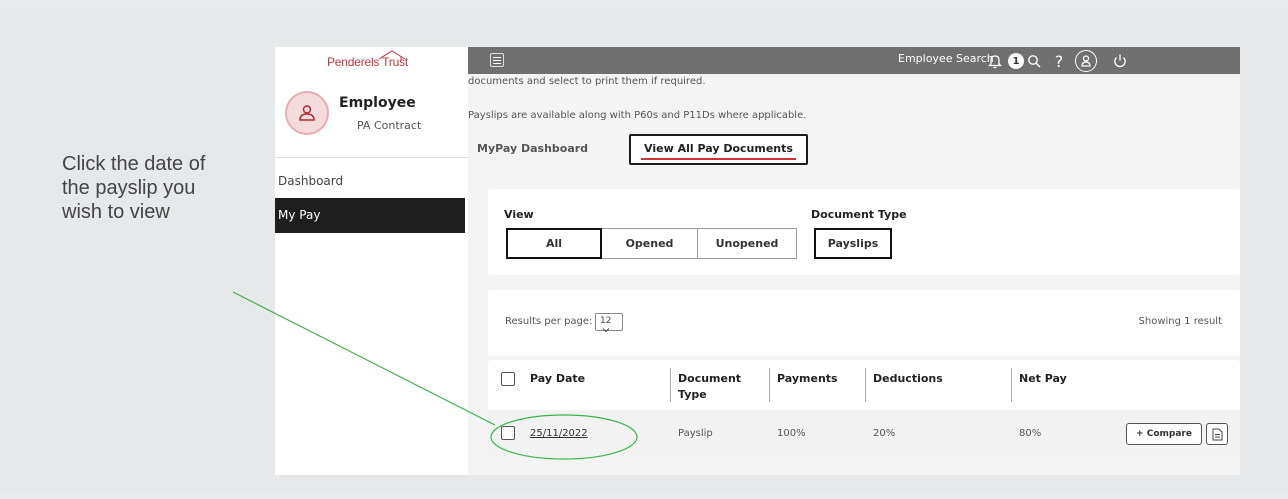 The width and height of the screenshot is (1288, 499). Describe the element at coordinates (908, 379) in the screenshot. I see `column-header-deductions: Deductions` at that location.